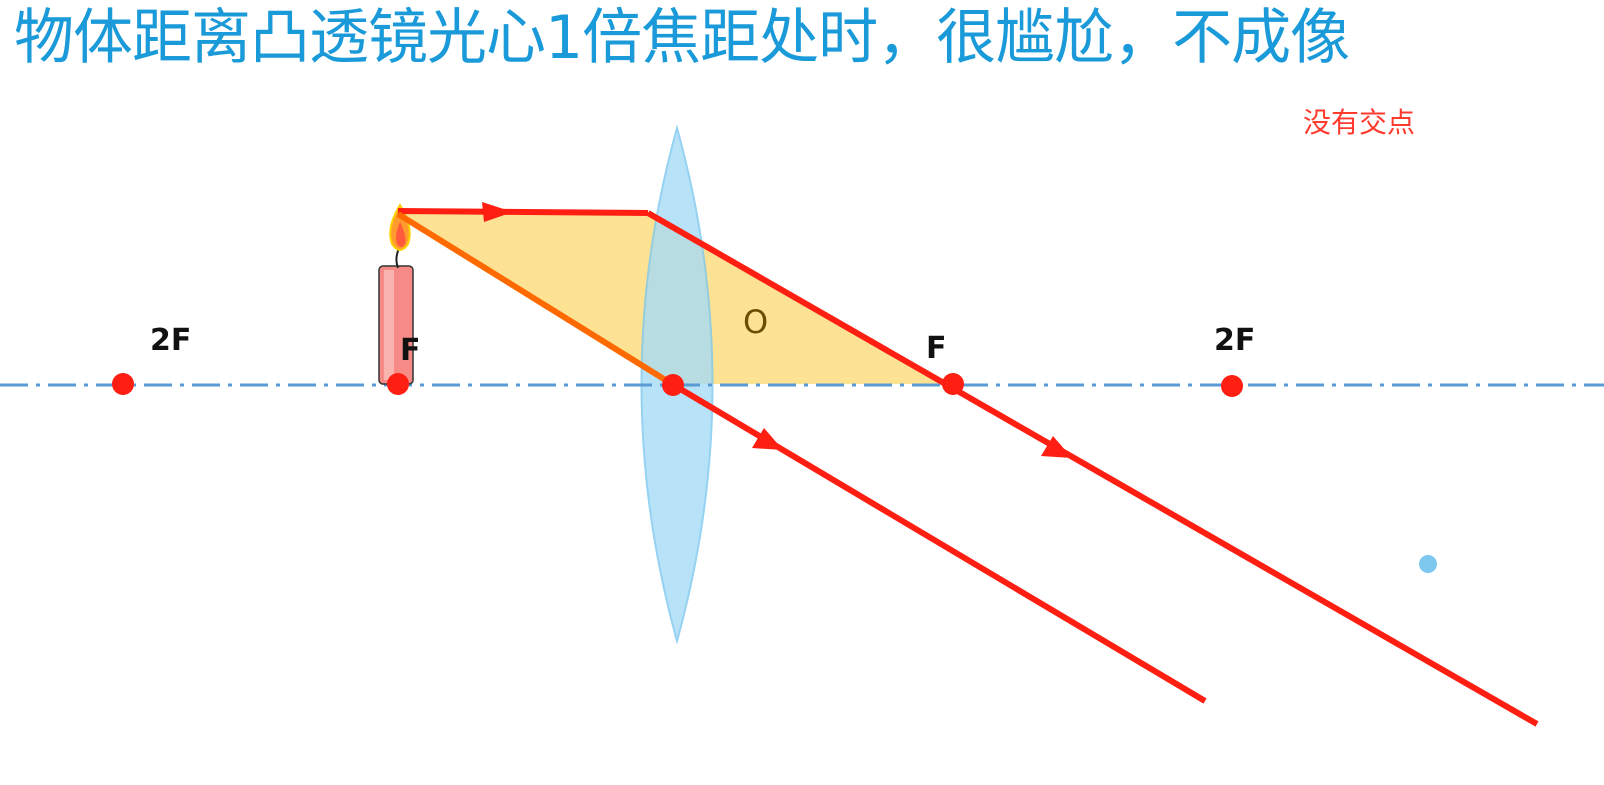 The width and height of the screenshot is (1604, 785). I want to click on note-no-intersection: 没有交点, so click(1359, 122).